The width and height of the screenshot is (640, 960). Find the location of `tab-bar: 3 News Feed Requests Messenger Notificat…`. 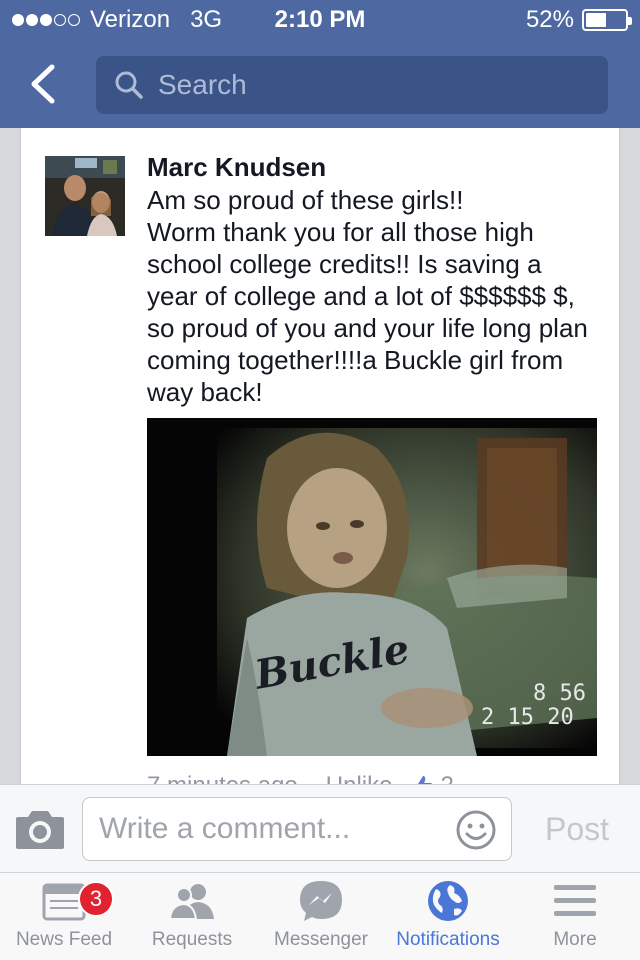

tab-bar: 3 News Feed Requests Messenger Notificat… is located at coordinates (320, 916).